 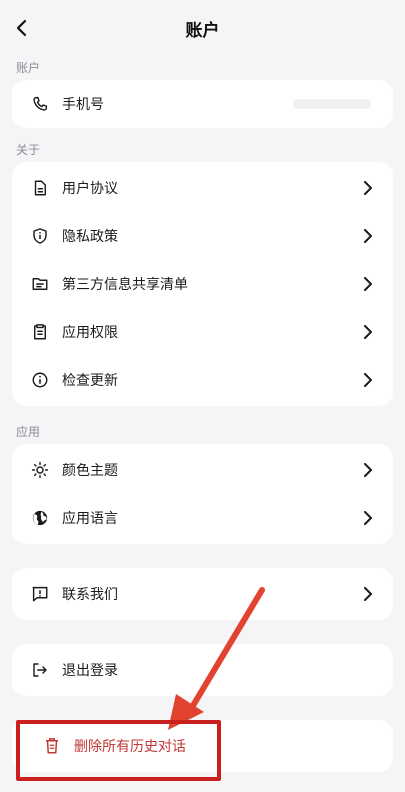 What do you see at coordinates (202, 332) in the screenshot?
I see `app-permissions-row: 应用权限` at bounding box center [202, 332].